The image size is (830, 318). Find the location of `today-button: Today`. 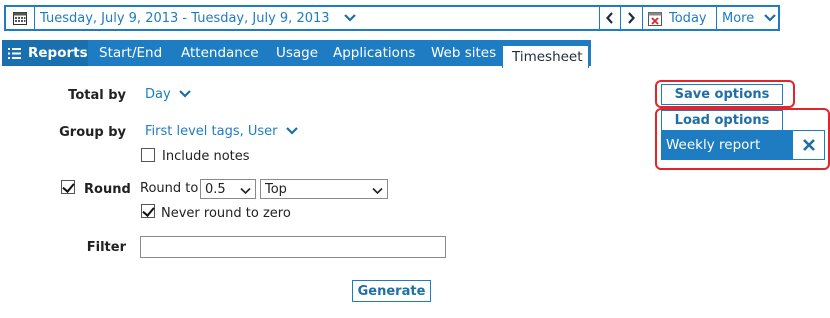

today-button: Today is located at coordinates (679, 18).